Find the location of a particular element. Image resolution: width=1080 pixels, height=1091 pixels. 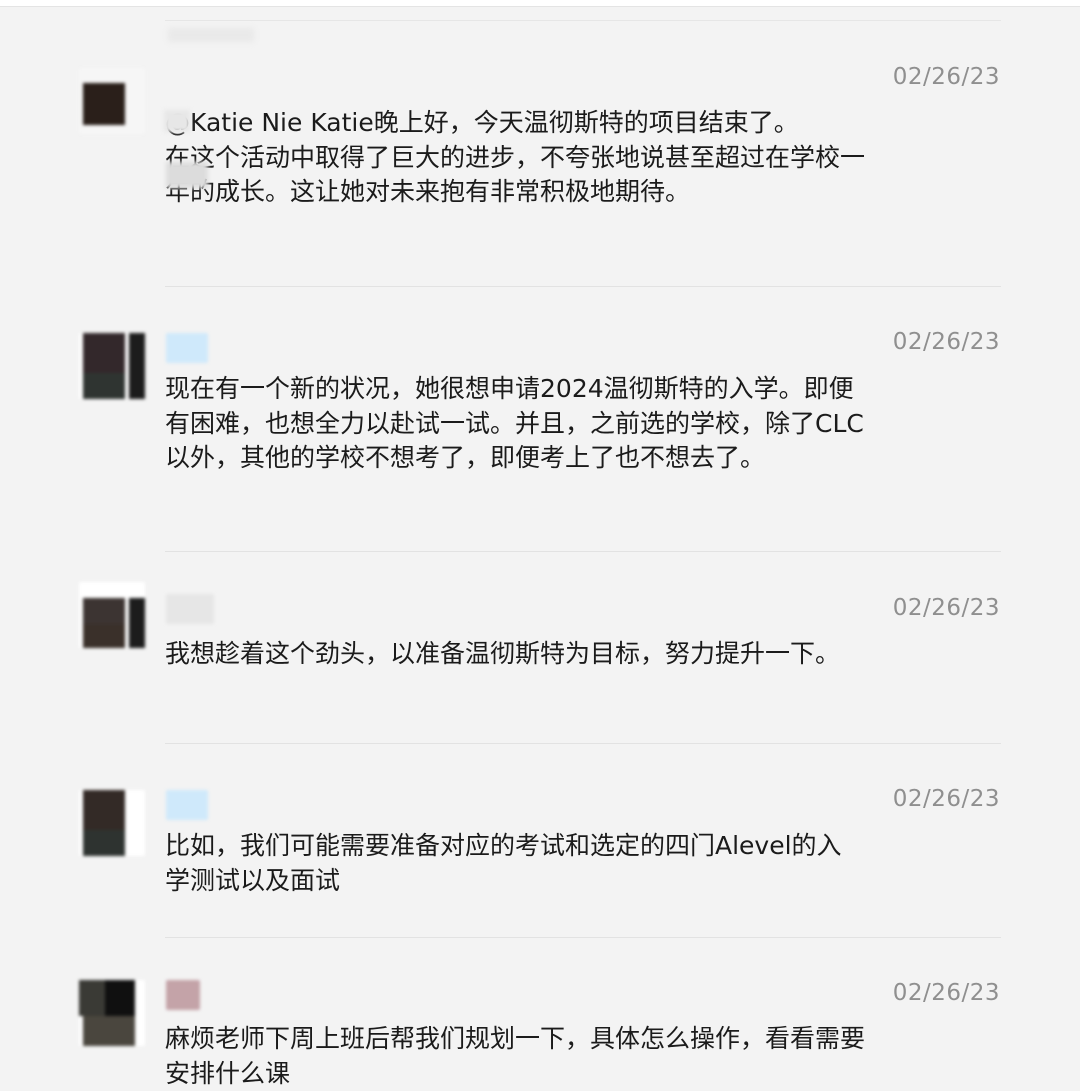

message-text: 比如，我们可能需要准备对应的考试和选定的四门Alevel的入学测试以及面试 is located at coordinates (503, 863).